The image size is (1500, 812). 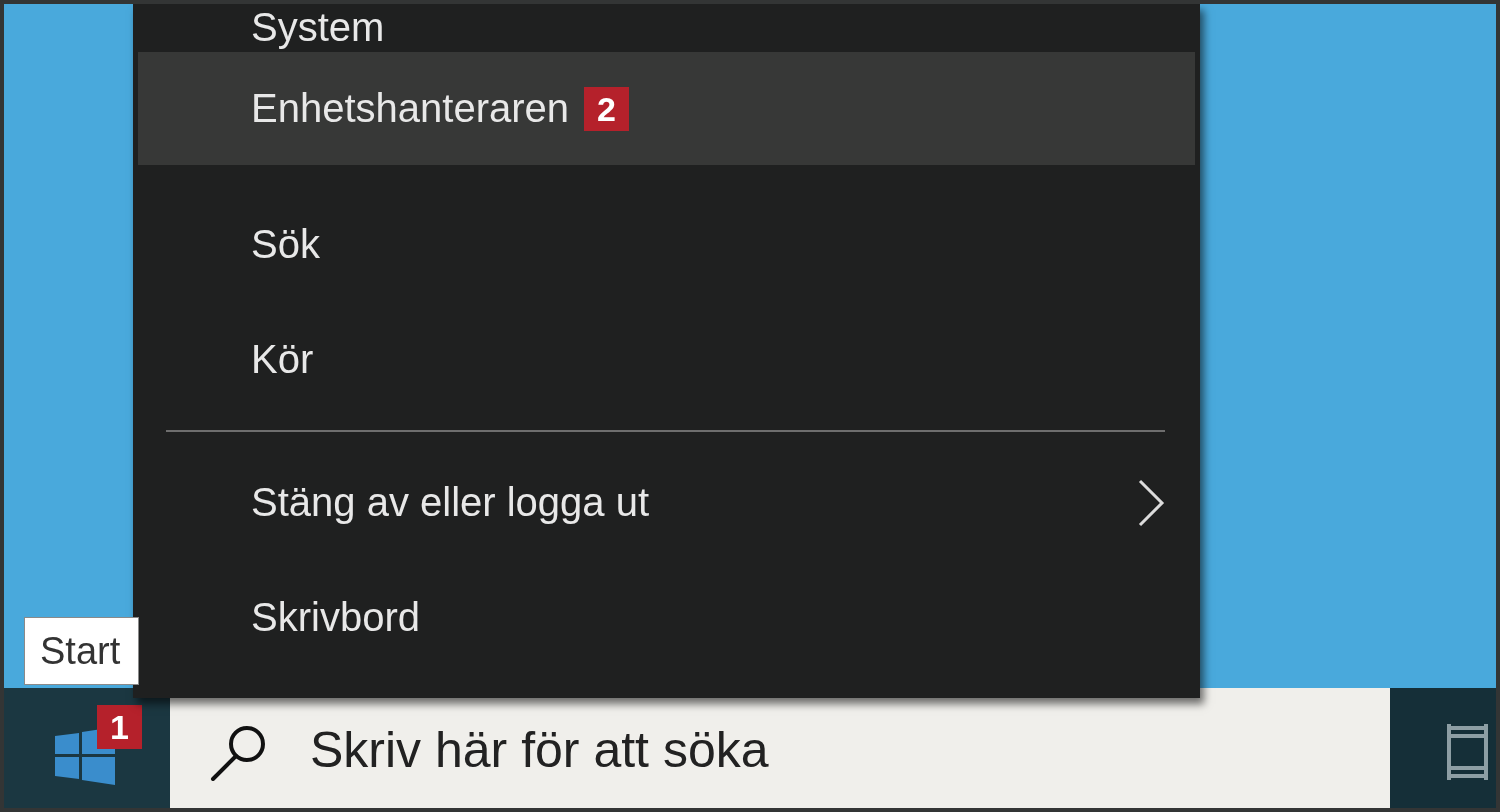 What do you see at coordinates (666, 617) in the screenshot?
I see `menu-item: Skrivbord` at bounding box center [666, 617].